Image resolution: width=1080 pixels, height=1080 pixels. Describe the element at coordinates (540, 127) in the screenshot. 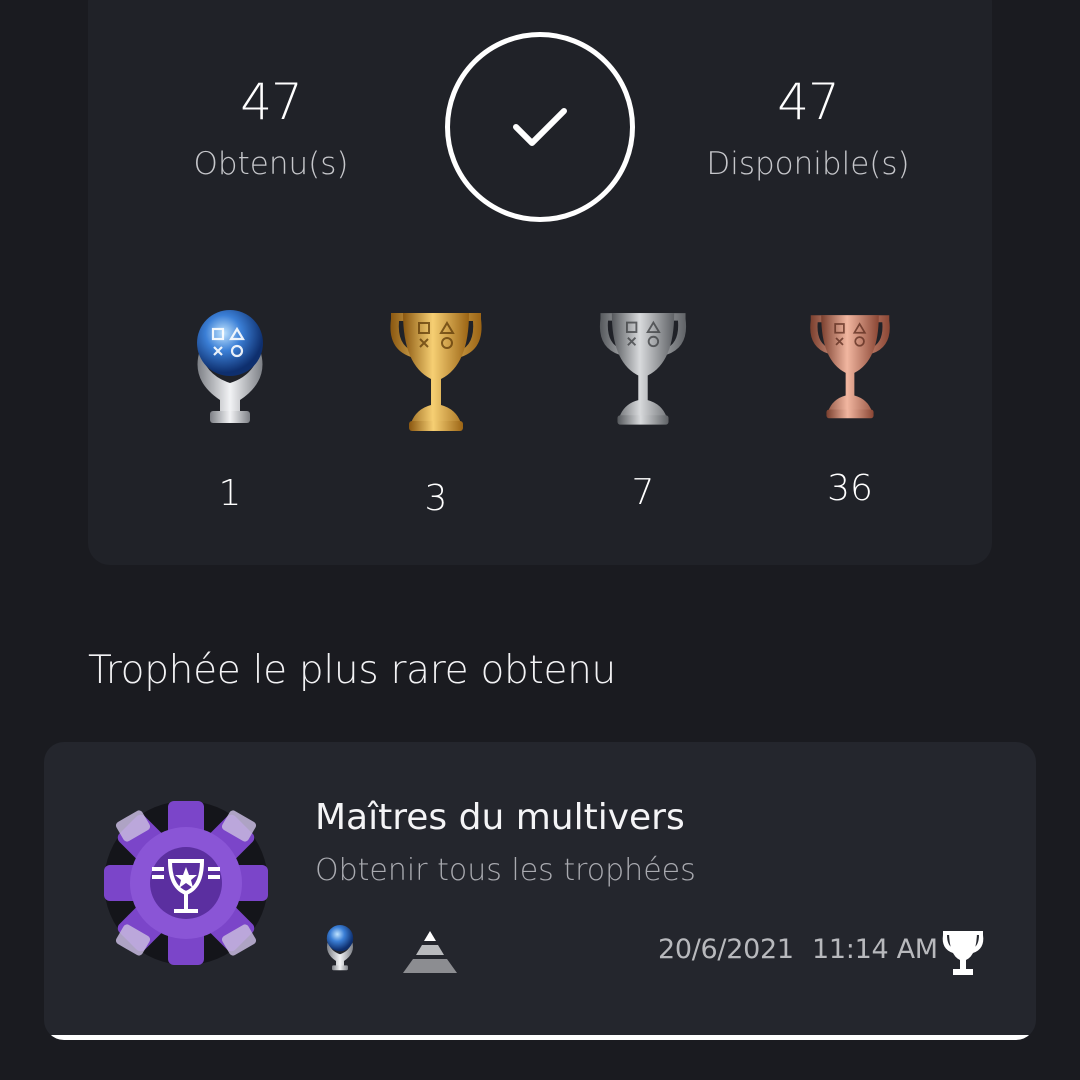

I see `completion-check-icon` at that location.